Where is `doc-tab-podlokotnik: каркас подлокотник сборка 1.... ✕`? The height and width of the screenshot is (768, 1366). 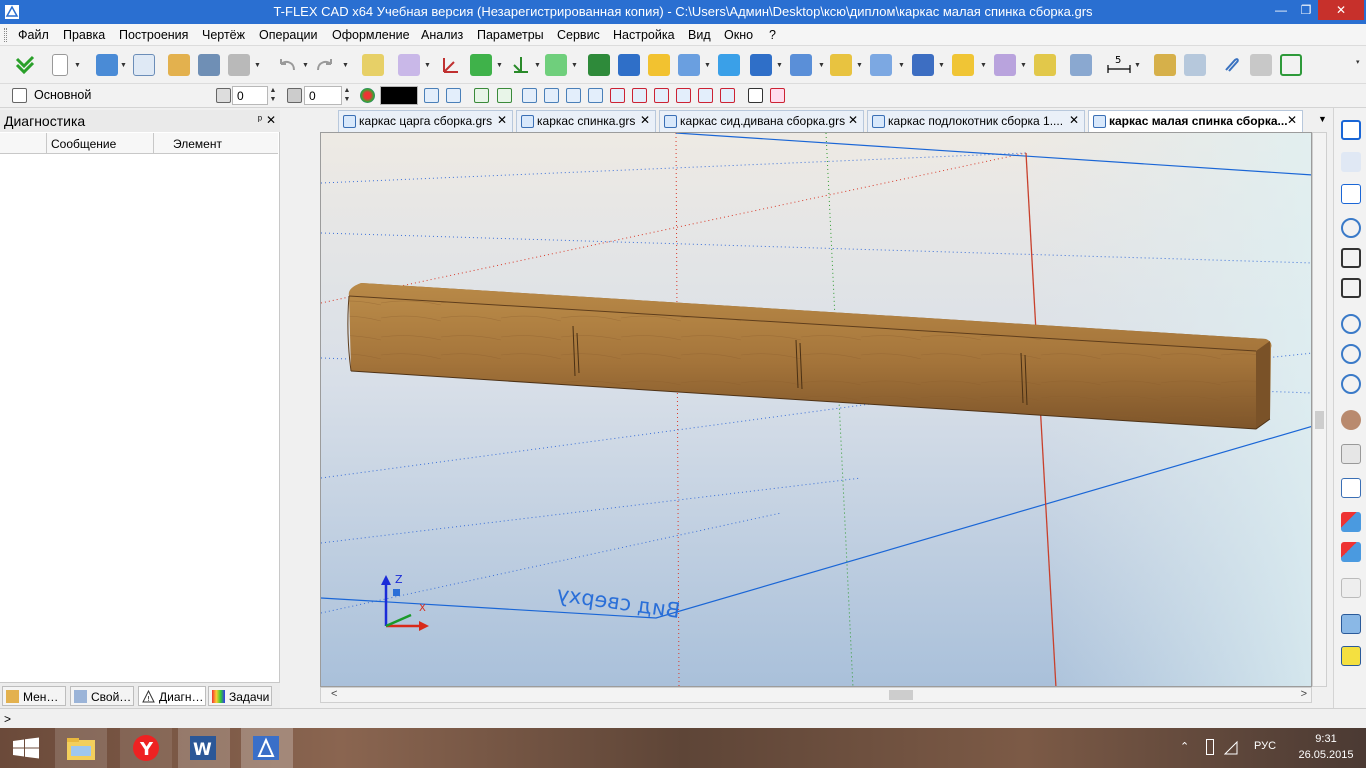 doc-tab-podlokotnik: каркас подлокотник сборка 1.... ✕ is located at coordinates (976, 121).